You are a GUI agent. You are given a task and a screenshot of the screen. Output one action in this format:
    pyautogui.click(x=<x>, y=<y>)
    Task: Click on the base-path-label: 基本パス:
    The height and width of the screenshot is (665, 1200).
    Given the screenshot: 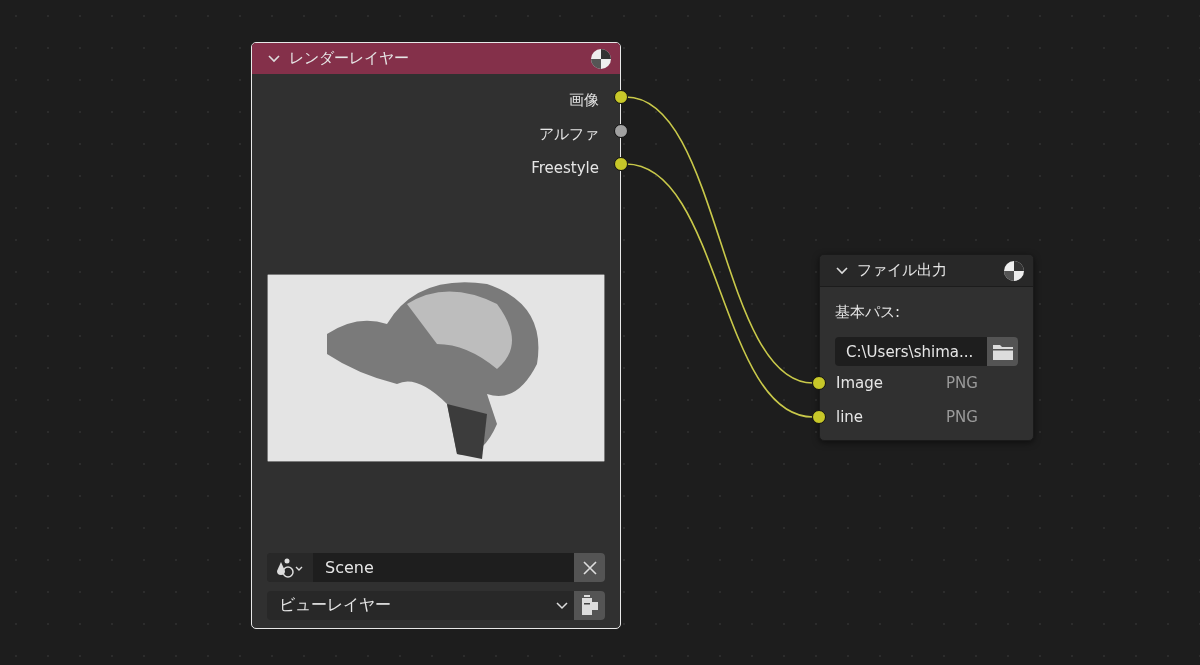 What is the action you would take?
    pyautogui.click(x=868, y=312)
    